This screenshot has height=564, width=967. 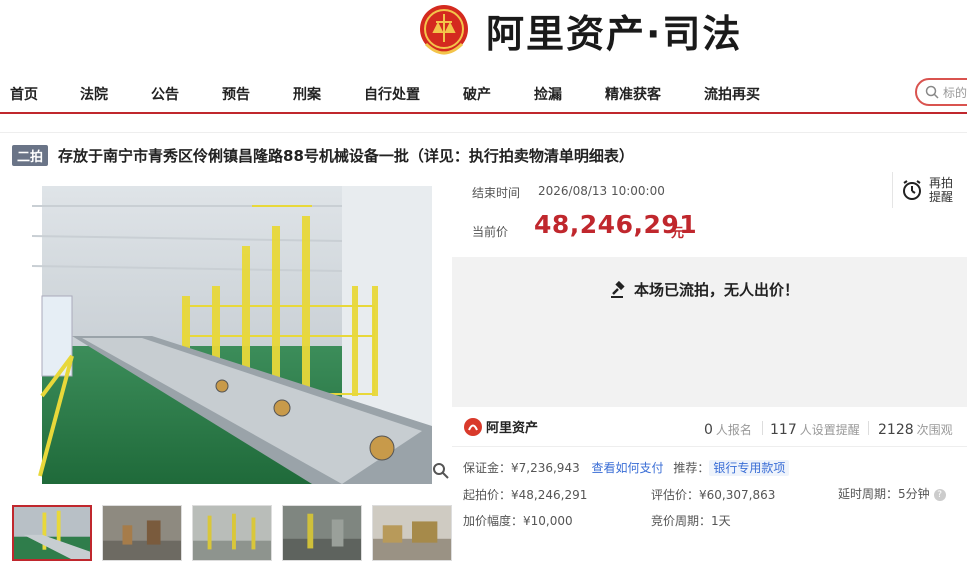 I want to click on status-message: 本场已流拍，无人出价！, so click(x=717, y=290).